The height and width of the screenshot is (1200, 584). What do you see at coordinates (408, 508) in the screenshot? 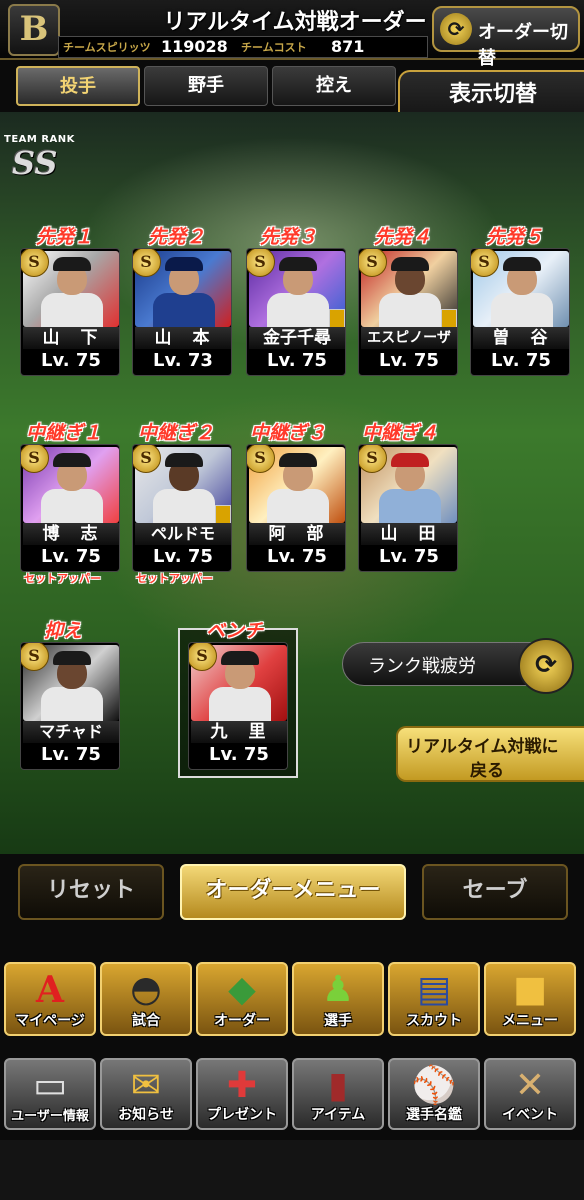
I see `player-card-reliever-4: S 山 田 Lv. 75` at bounding box center [408, 508].